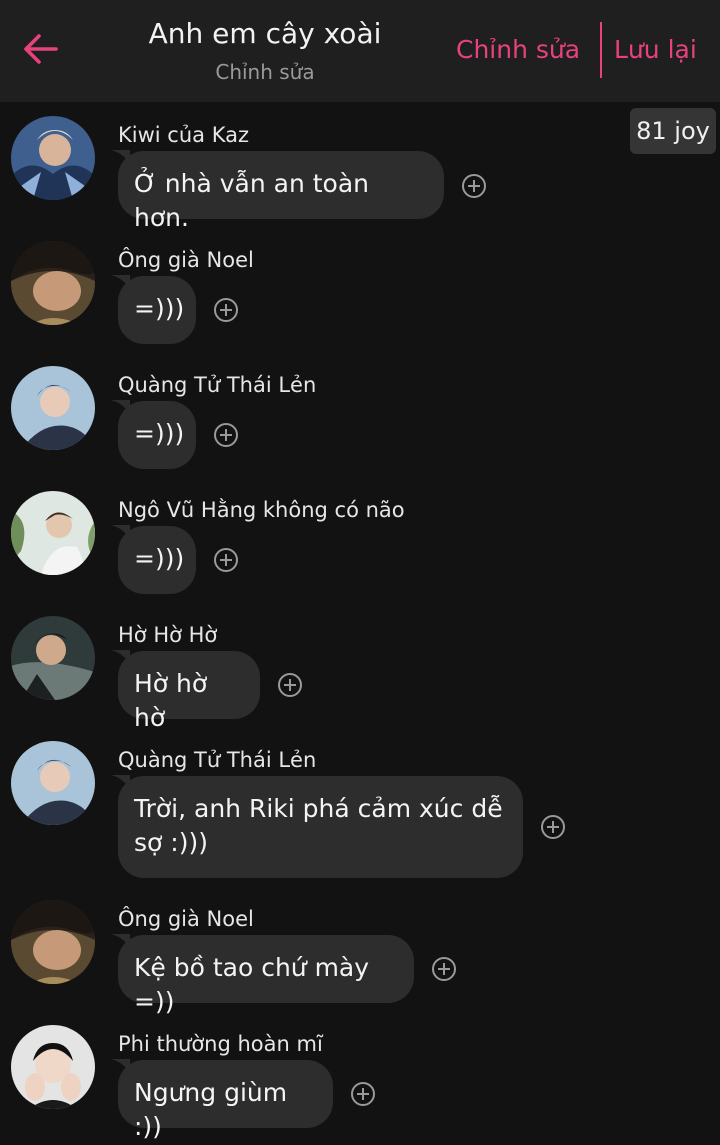 This screenshot has height=1145, width=720. I want to click on joy-badge: 81 joy, so click(673, 131).